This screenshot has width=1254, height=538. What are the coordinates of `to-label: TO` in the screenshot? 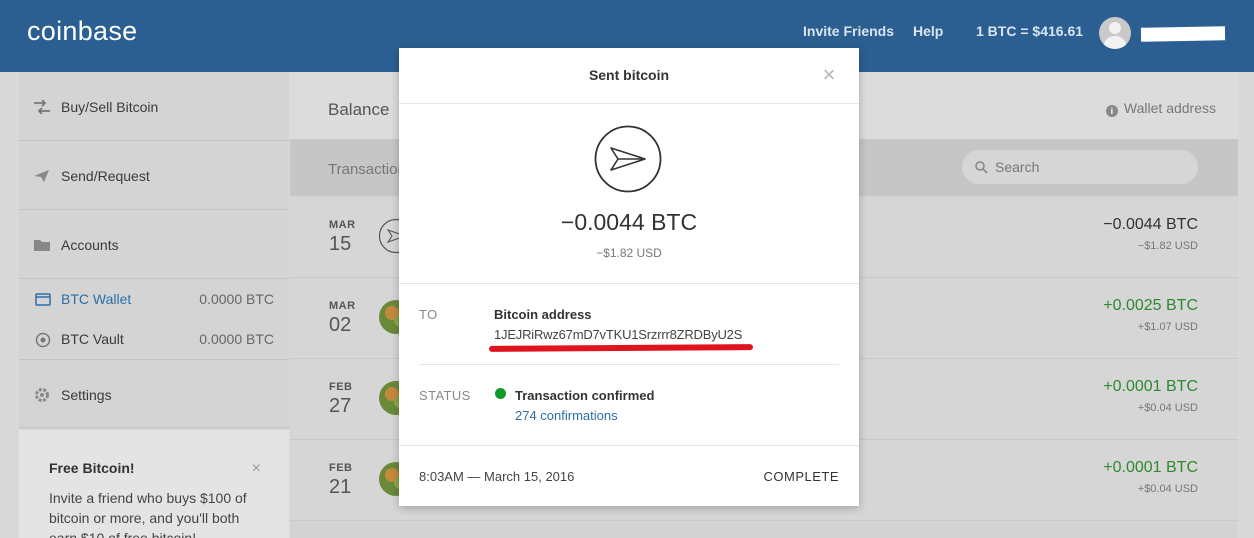 It's located at (428, 314).